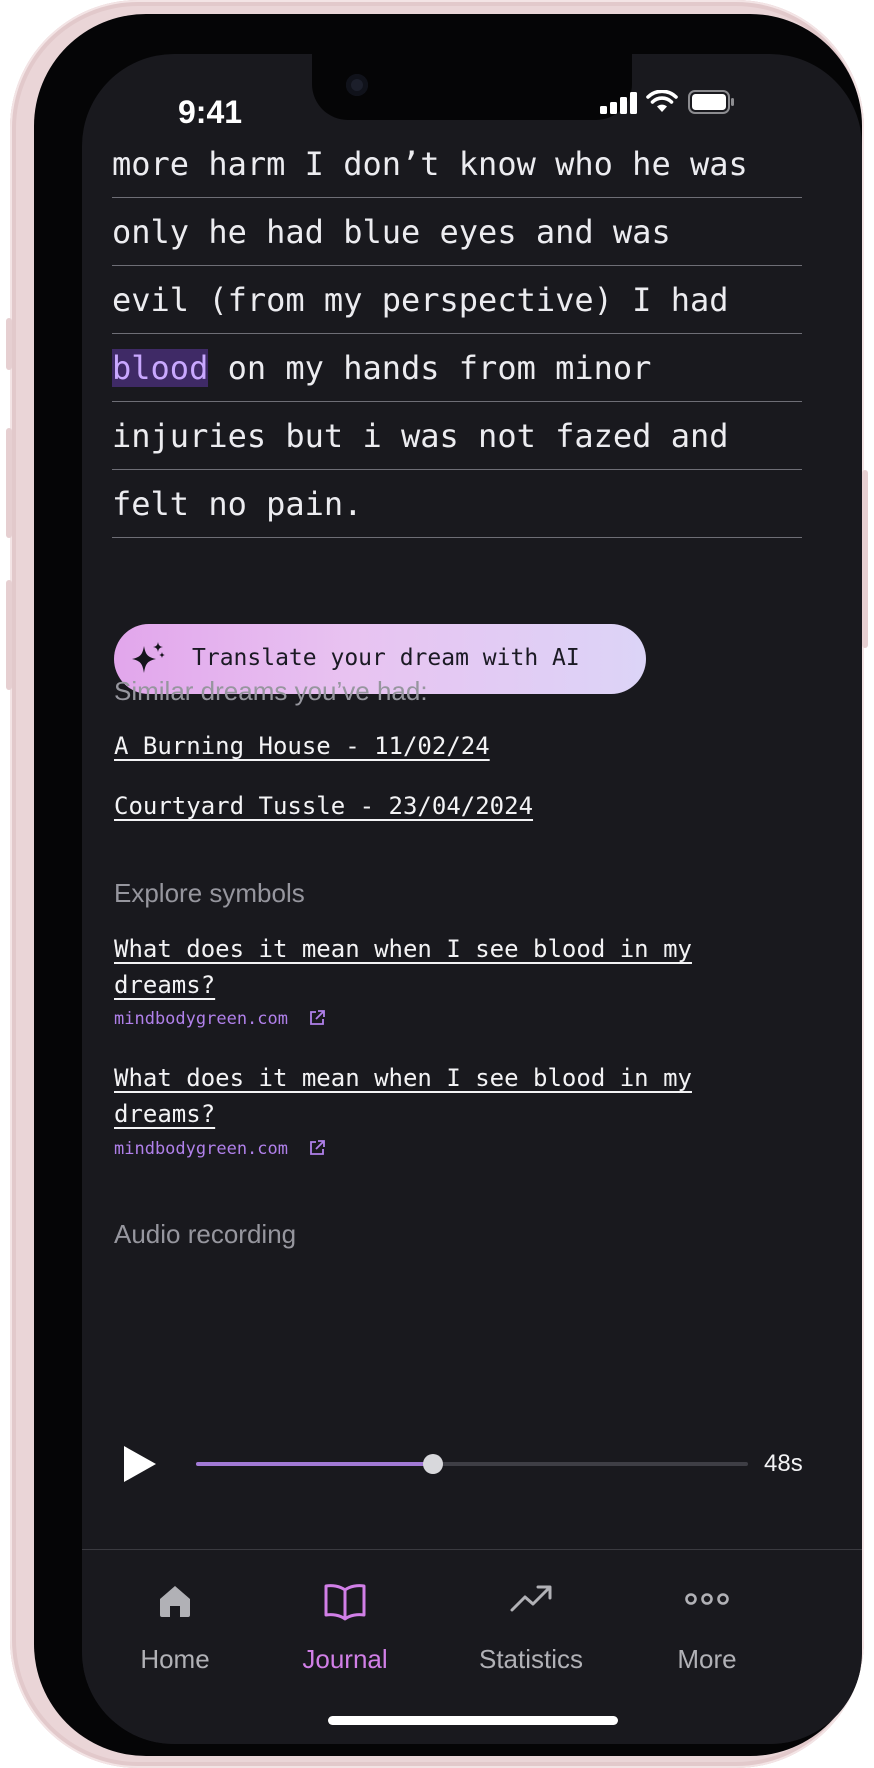 The height and width of the screenshot is (1768, 874). I want to click on home-icon, so click(175, 1601).